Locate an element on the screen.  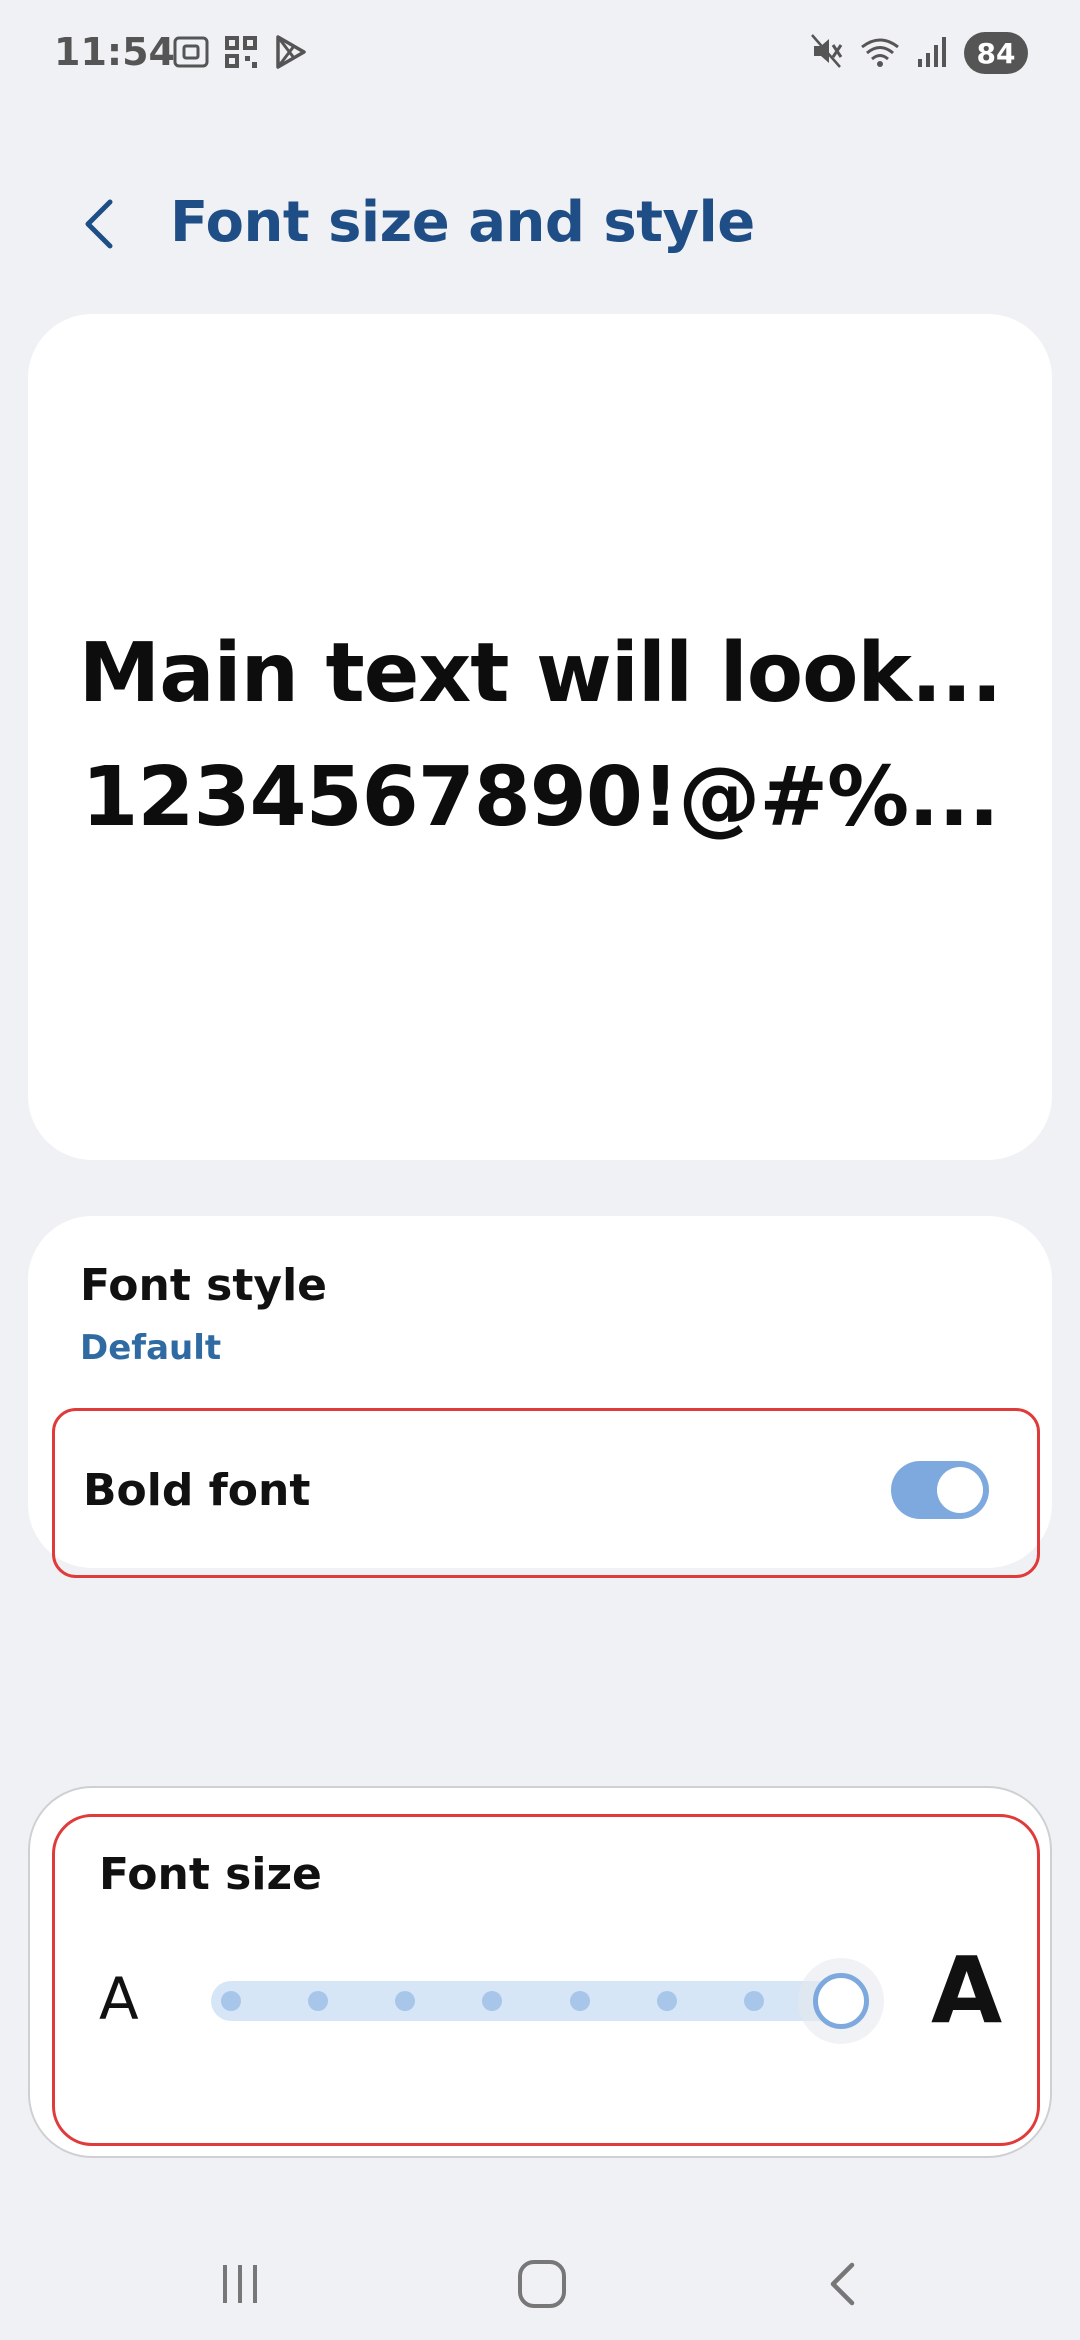
status-icons-right: 84 is located at coordinates (919, 53).